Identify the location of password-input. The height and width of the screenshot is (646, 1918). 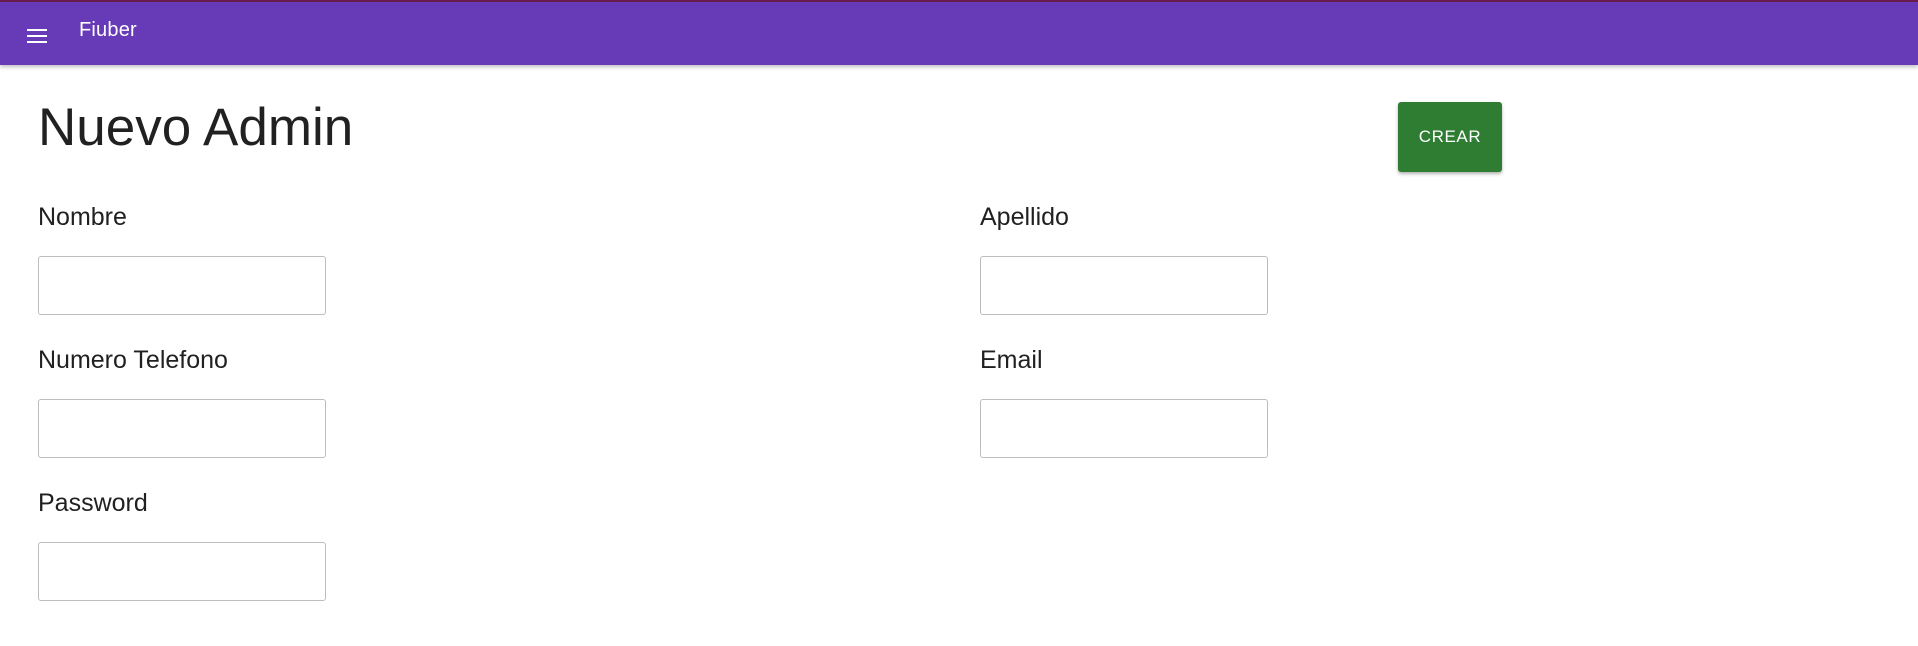
(182, 571).